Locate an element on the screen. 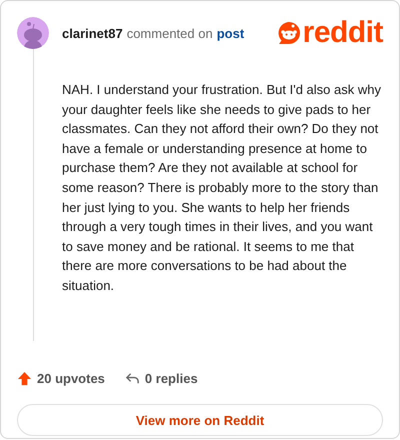 Image resolution: width=400 pixels, height=440 pixels. author-name: clarinet87 is located at coordinates (92, 33).